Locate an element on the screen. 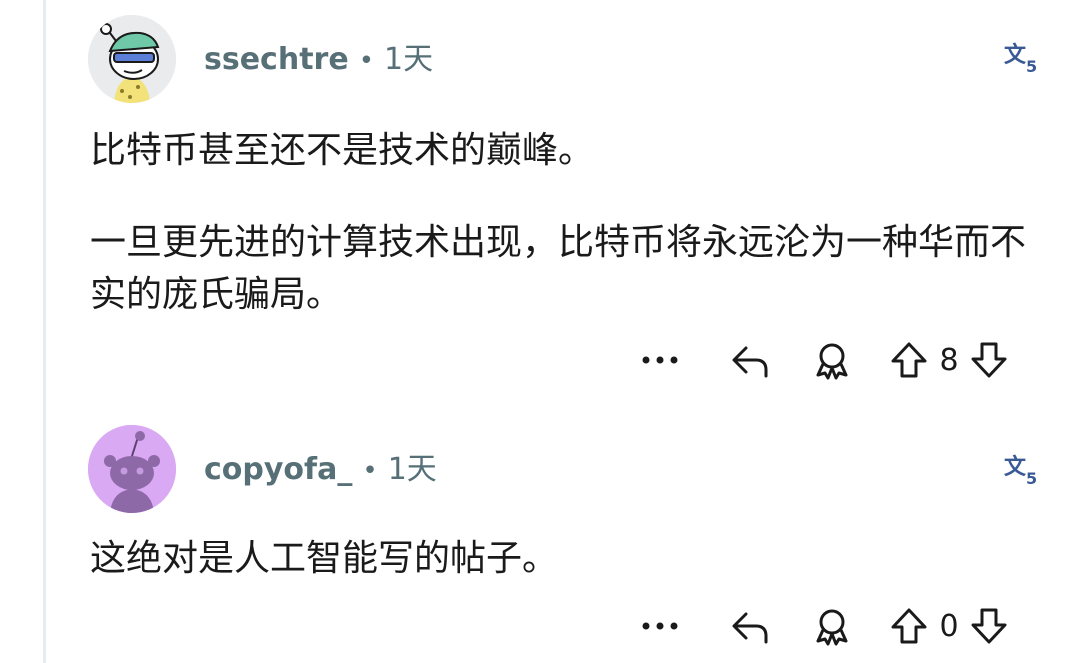 Image resolution: width=1085 pixels, height=663 pixels. comment-meta: copyofa_ • 1天 is located at coordinates (320, 470).